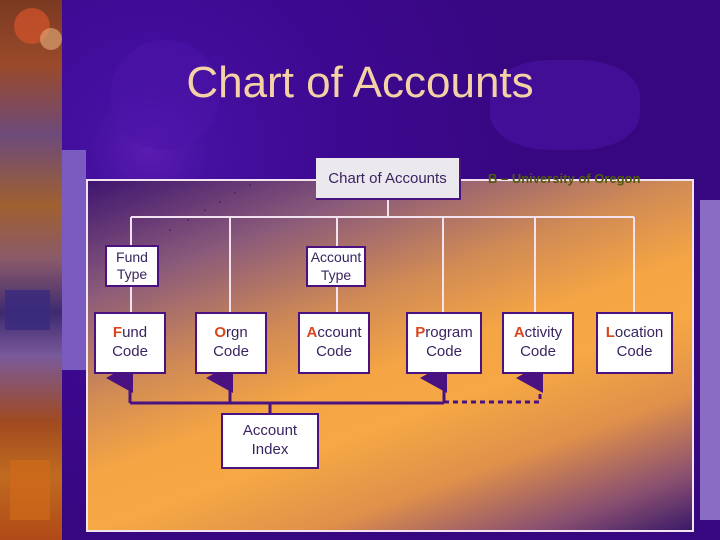  I want to click on box-text: rogram, so click(449, 333).